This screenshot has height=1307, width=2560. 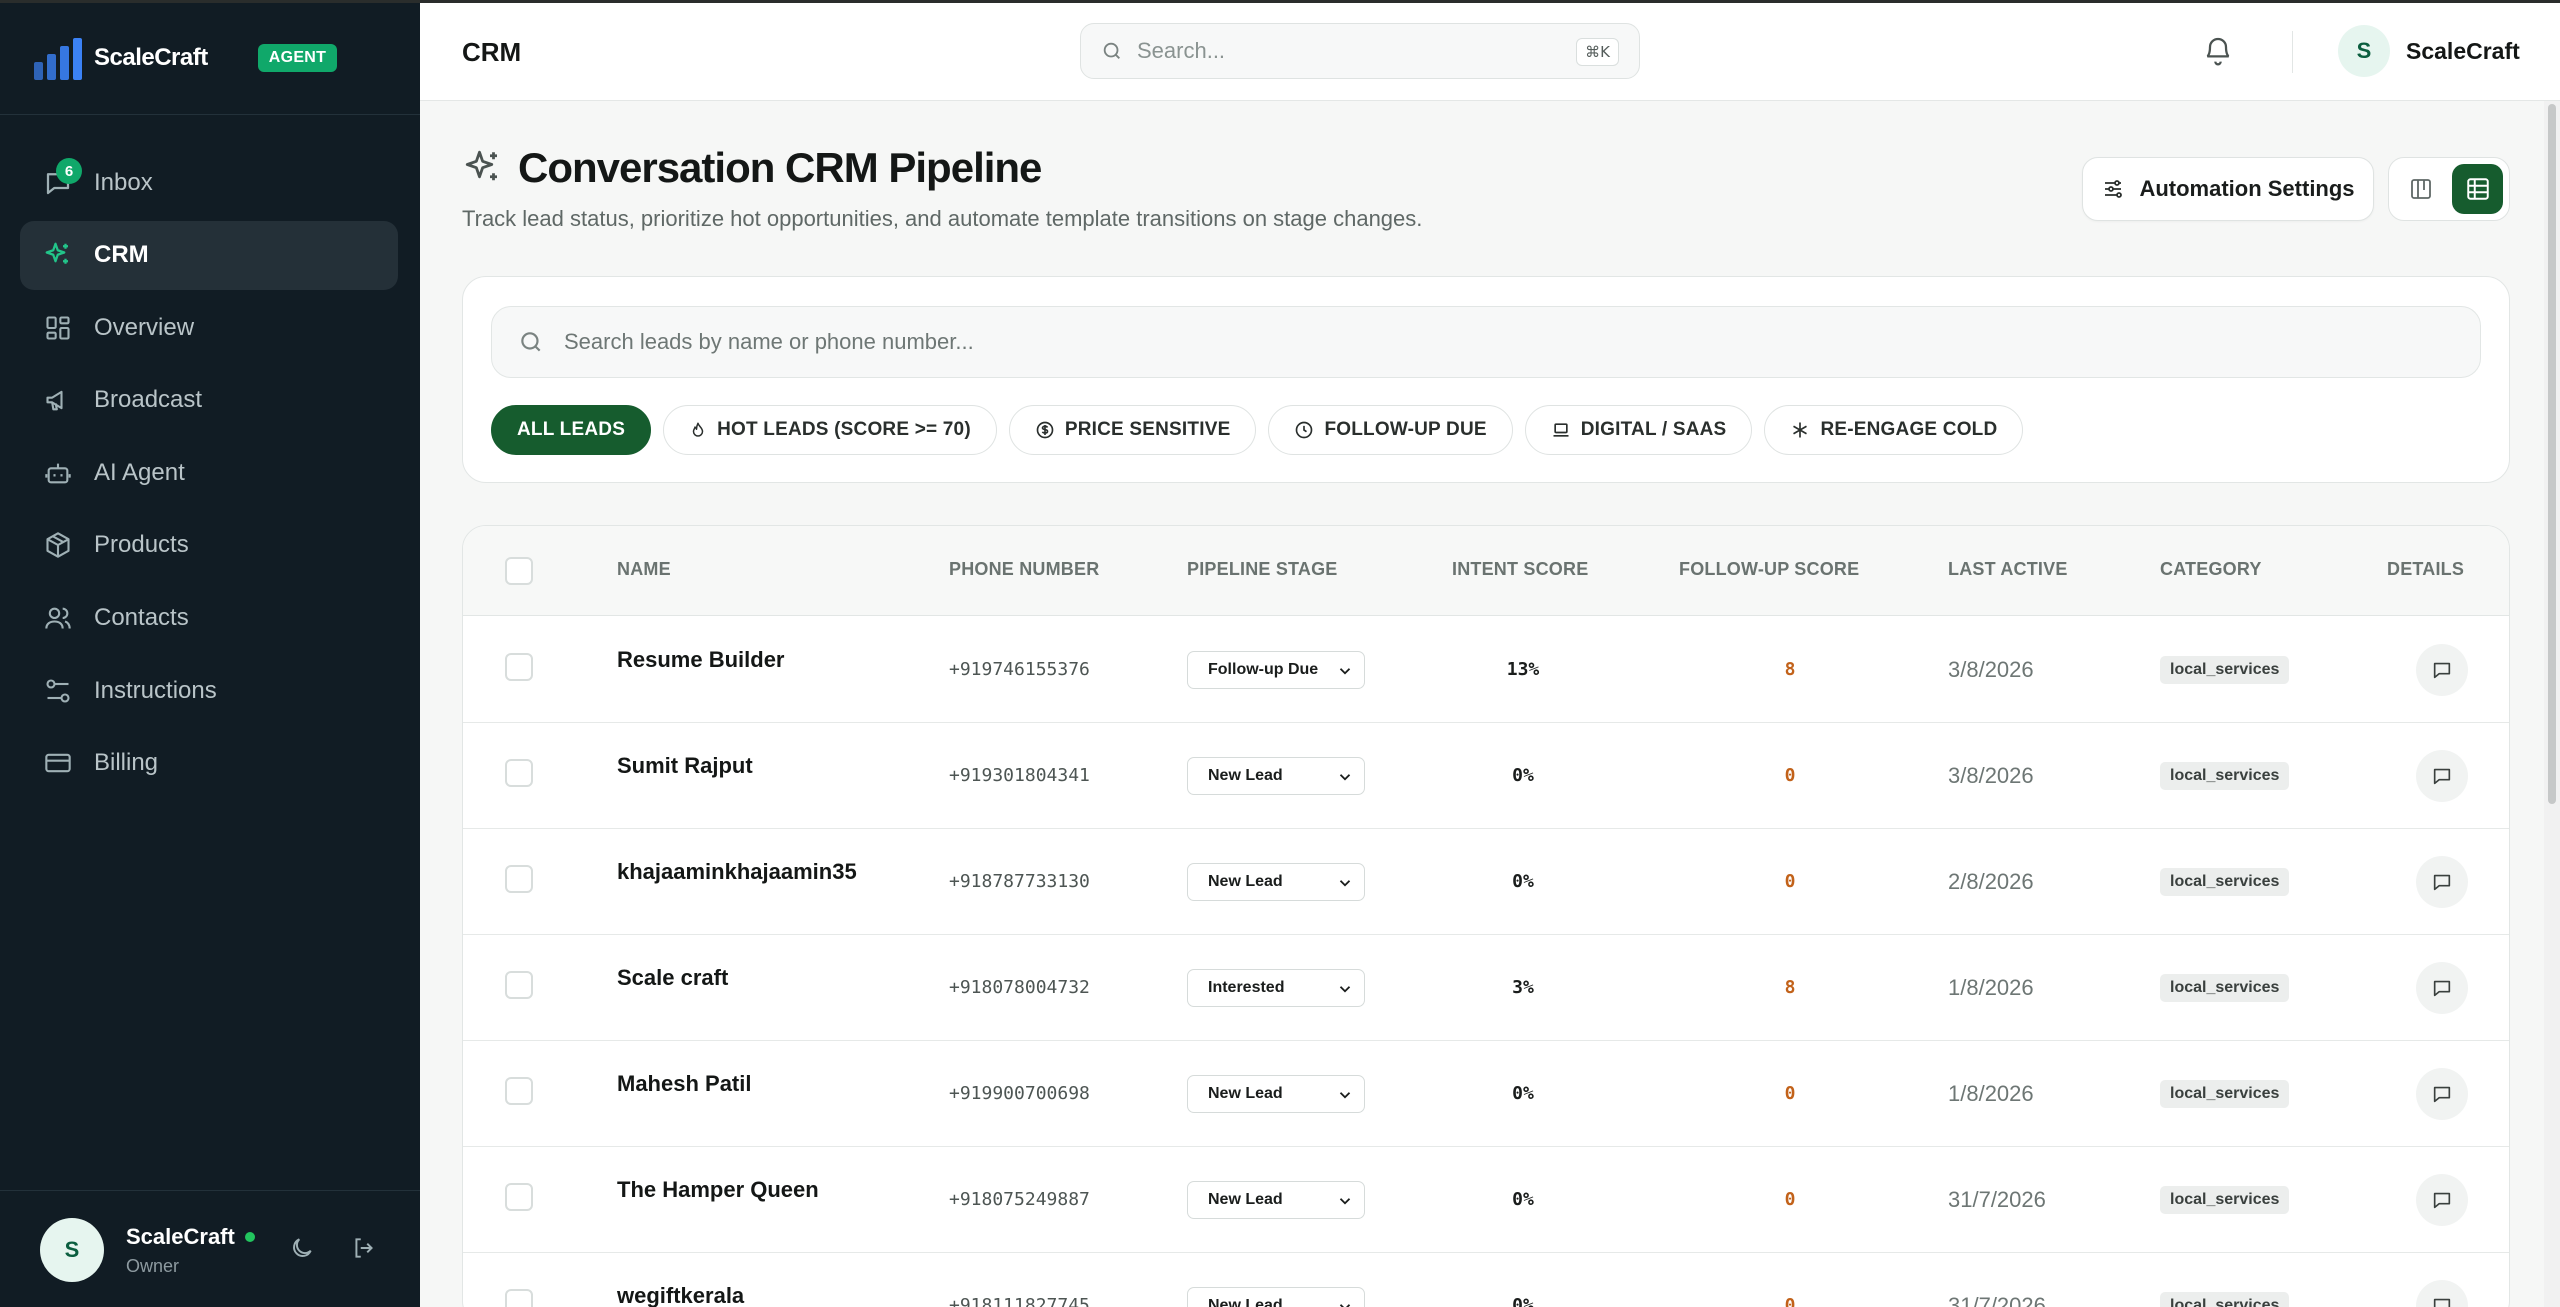 What do you see at coordinates (209, 545) in the screenshot?
I see `sidebar-item-products: Products` at bounding box center [209, 545].